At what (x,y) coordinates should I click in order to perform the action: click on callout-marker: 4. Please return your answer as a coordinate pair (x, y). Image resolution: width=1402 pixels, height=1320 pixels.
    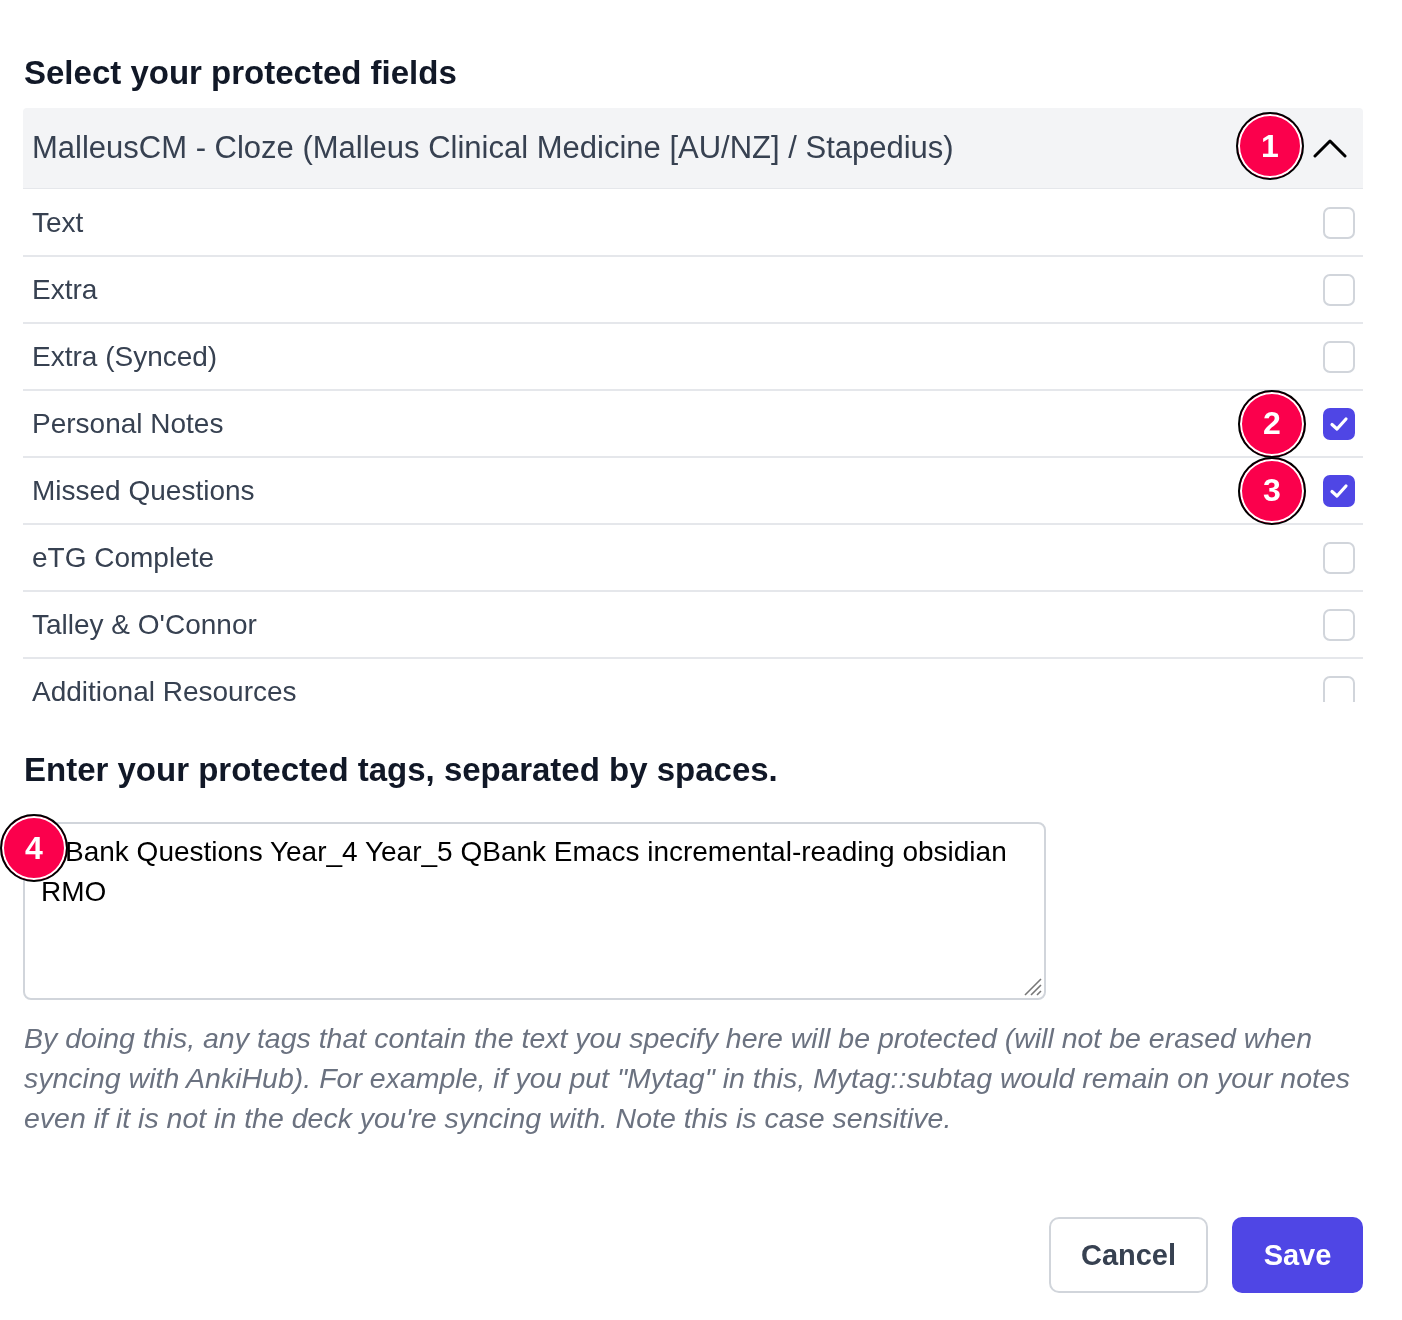
    Looking at the image, I should click on (34, 848).